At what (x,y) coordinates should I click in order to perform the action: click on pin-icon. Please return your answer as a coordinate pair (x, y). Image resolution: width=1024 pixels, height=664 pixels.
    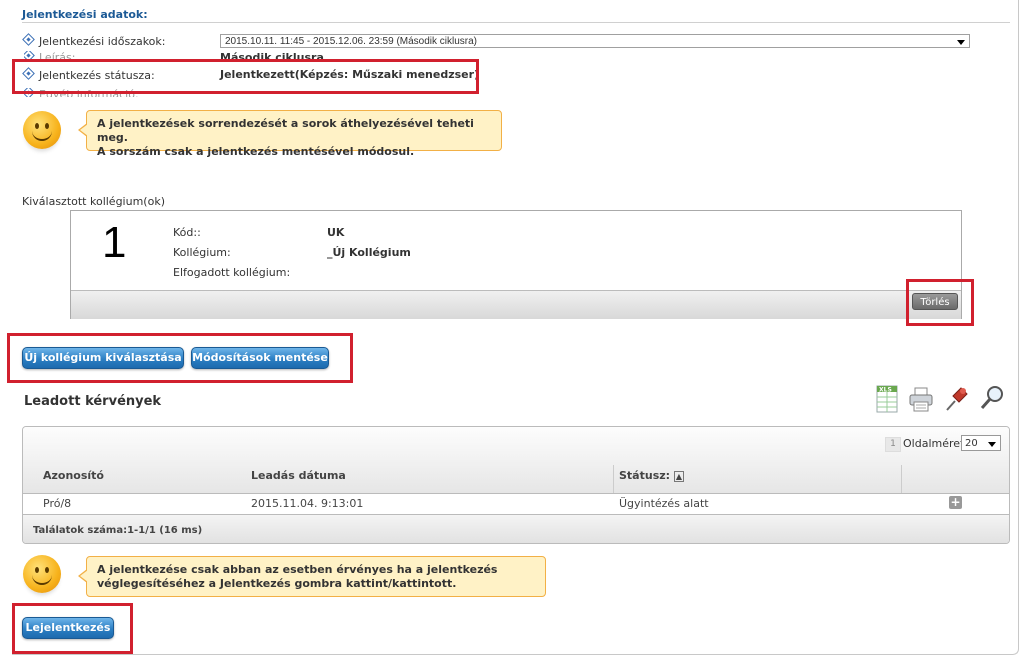
    Looking at the image, I should click on (957, 398).